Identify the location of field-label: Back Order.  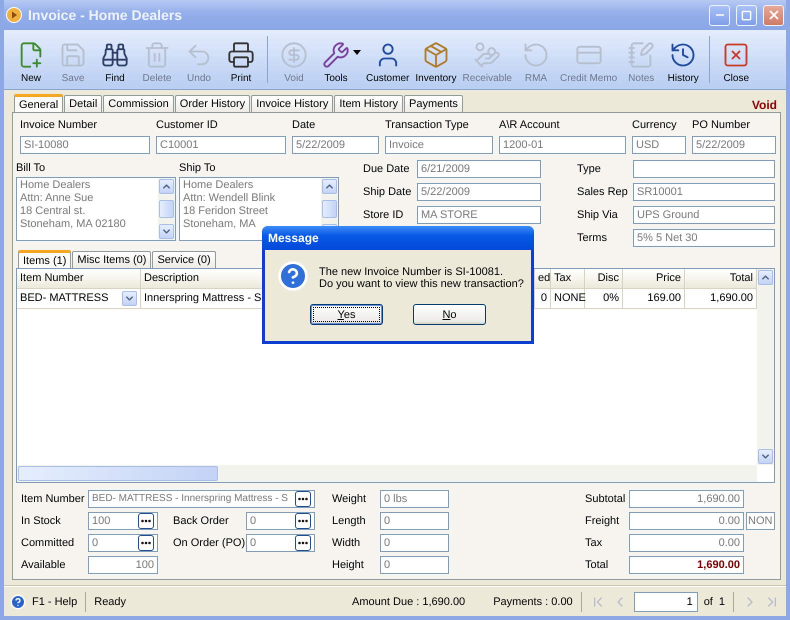
(201, 521).